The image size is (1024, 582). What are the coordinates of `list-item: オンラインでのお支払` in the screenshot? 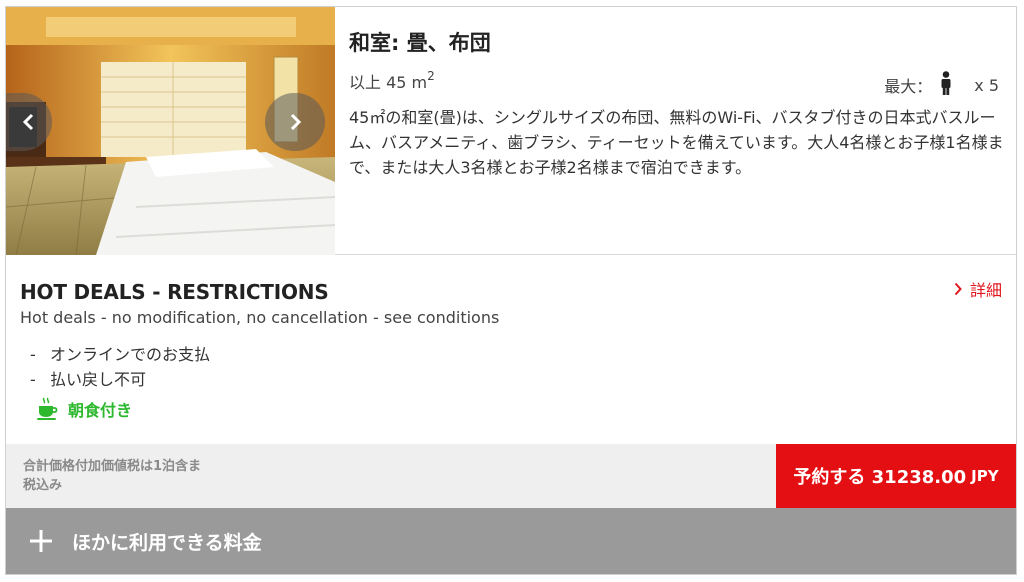 It's located at (120, 354).